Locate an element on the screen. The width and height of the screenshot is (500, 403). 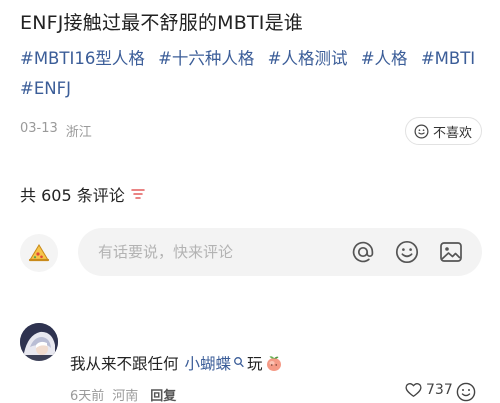
user-avatar-button is located at coordinates (39, 253).